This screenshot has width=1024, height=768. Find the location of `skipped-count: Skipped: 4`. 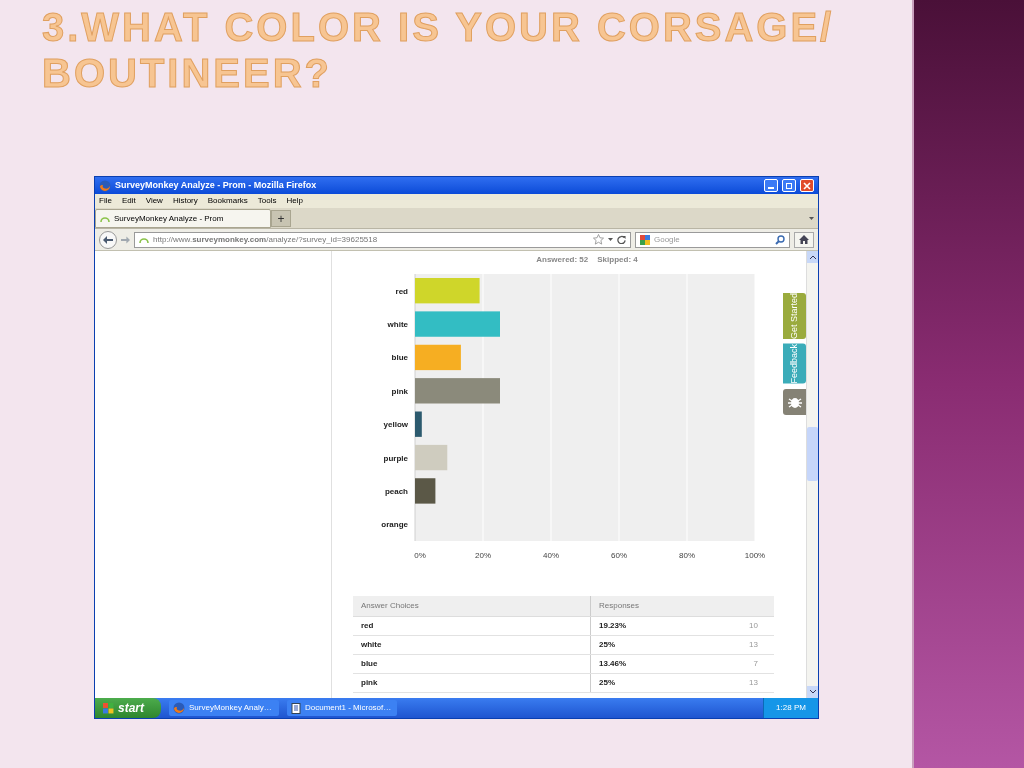

skipped-count: Skipped: 4 is located at coordinates (617, 260).